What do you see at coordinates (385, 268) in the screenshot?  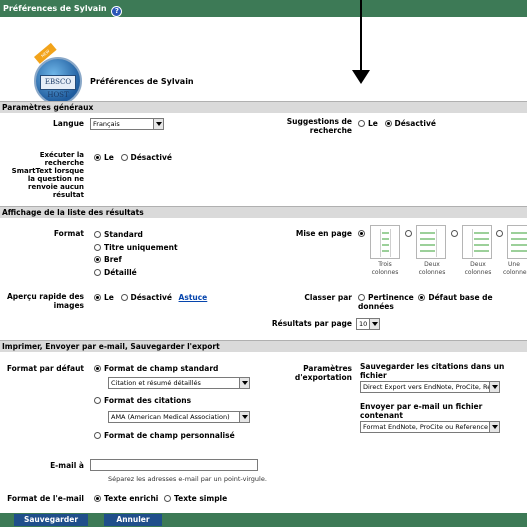 I see `layout-three-label: Trois colonnes` at bounding box center [385, 268].